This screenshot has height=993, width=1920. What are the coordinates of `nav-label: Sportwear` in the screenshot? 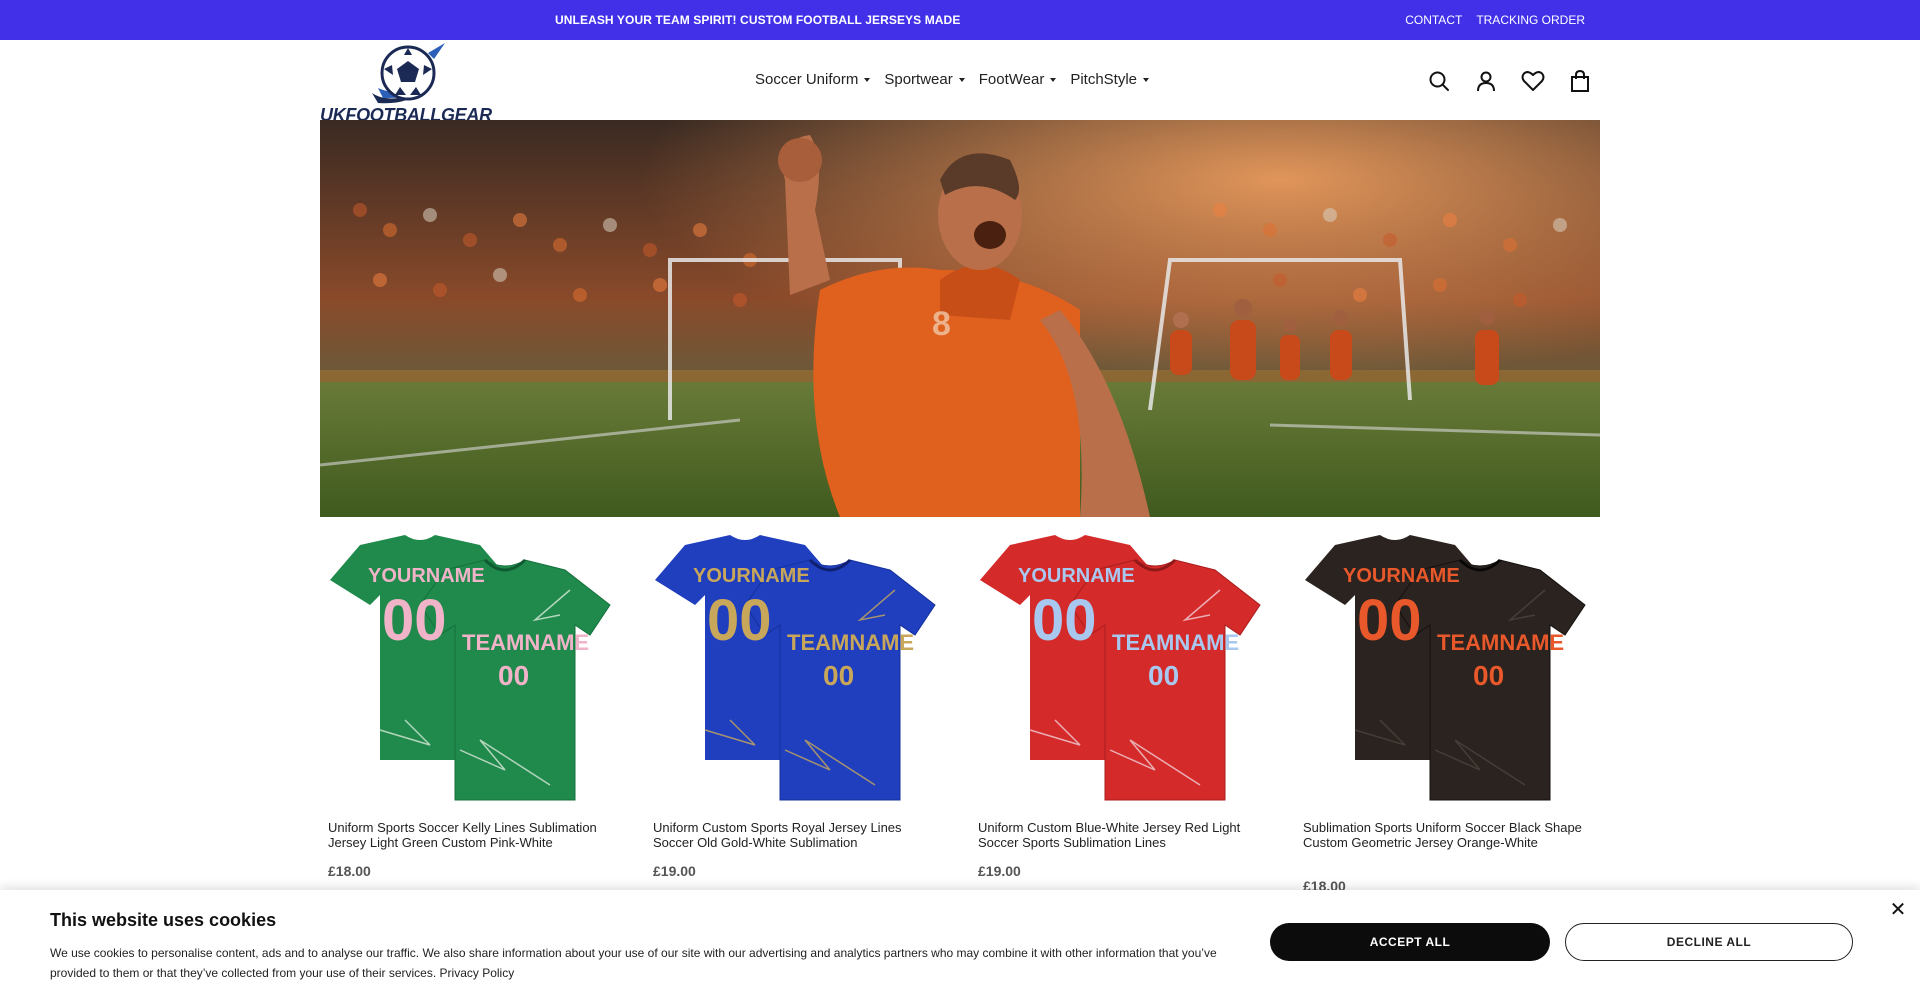 It's located at (918, 79).